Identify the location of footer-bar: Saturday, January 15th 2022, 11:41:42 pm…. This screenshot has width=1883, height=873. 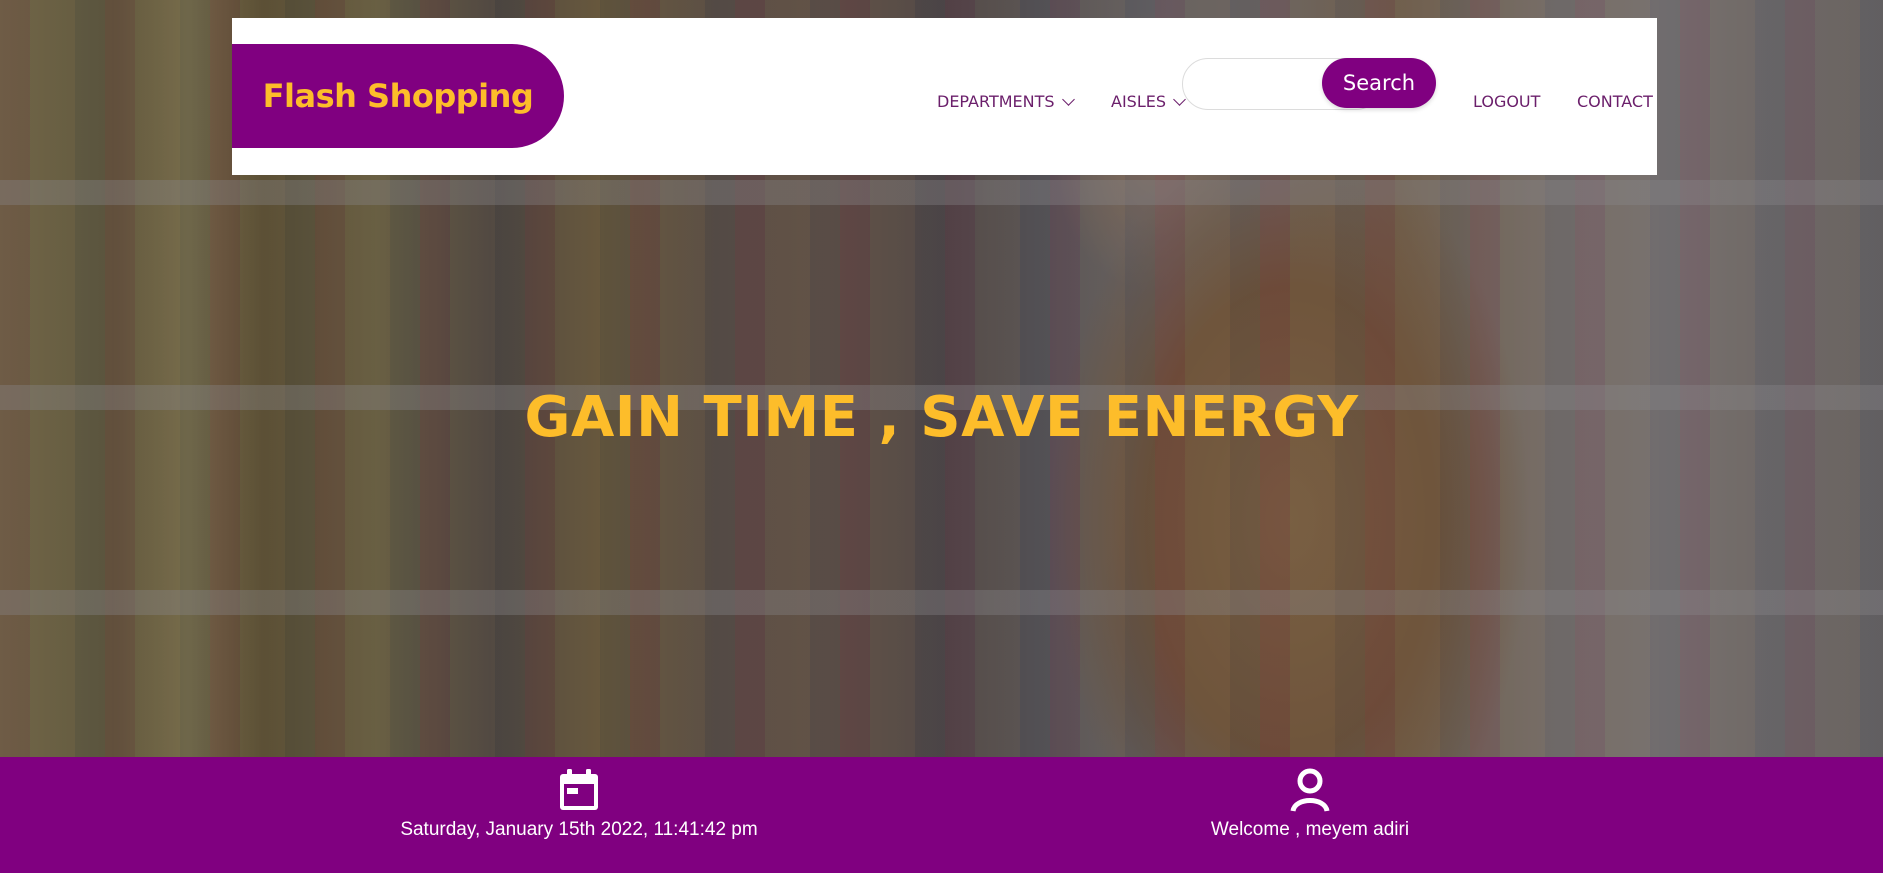
(941, 815).